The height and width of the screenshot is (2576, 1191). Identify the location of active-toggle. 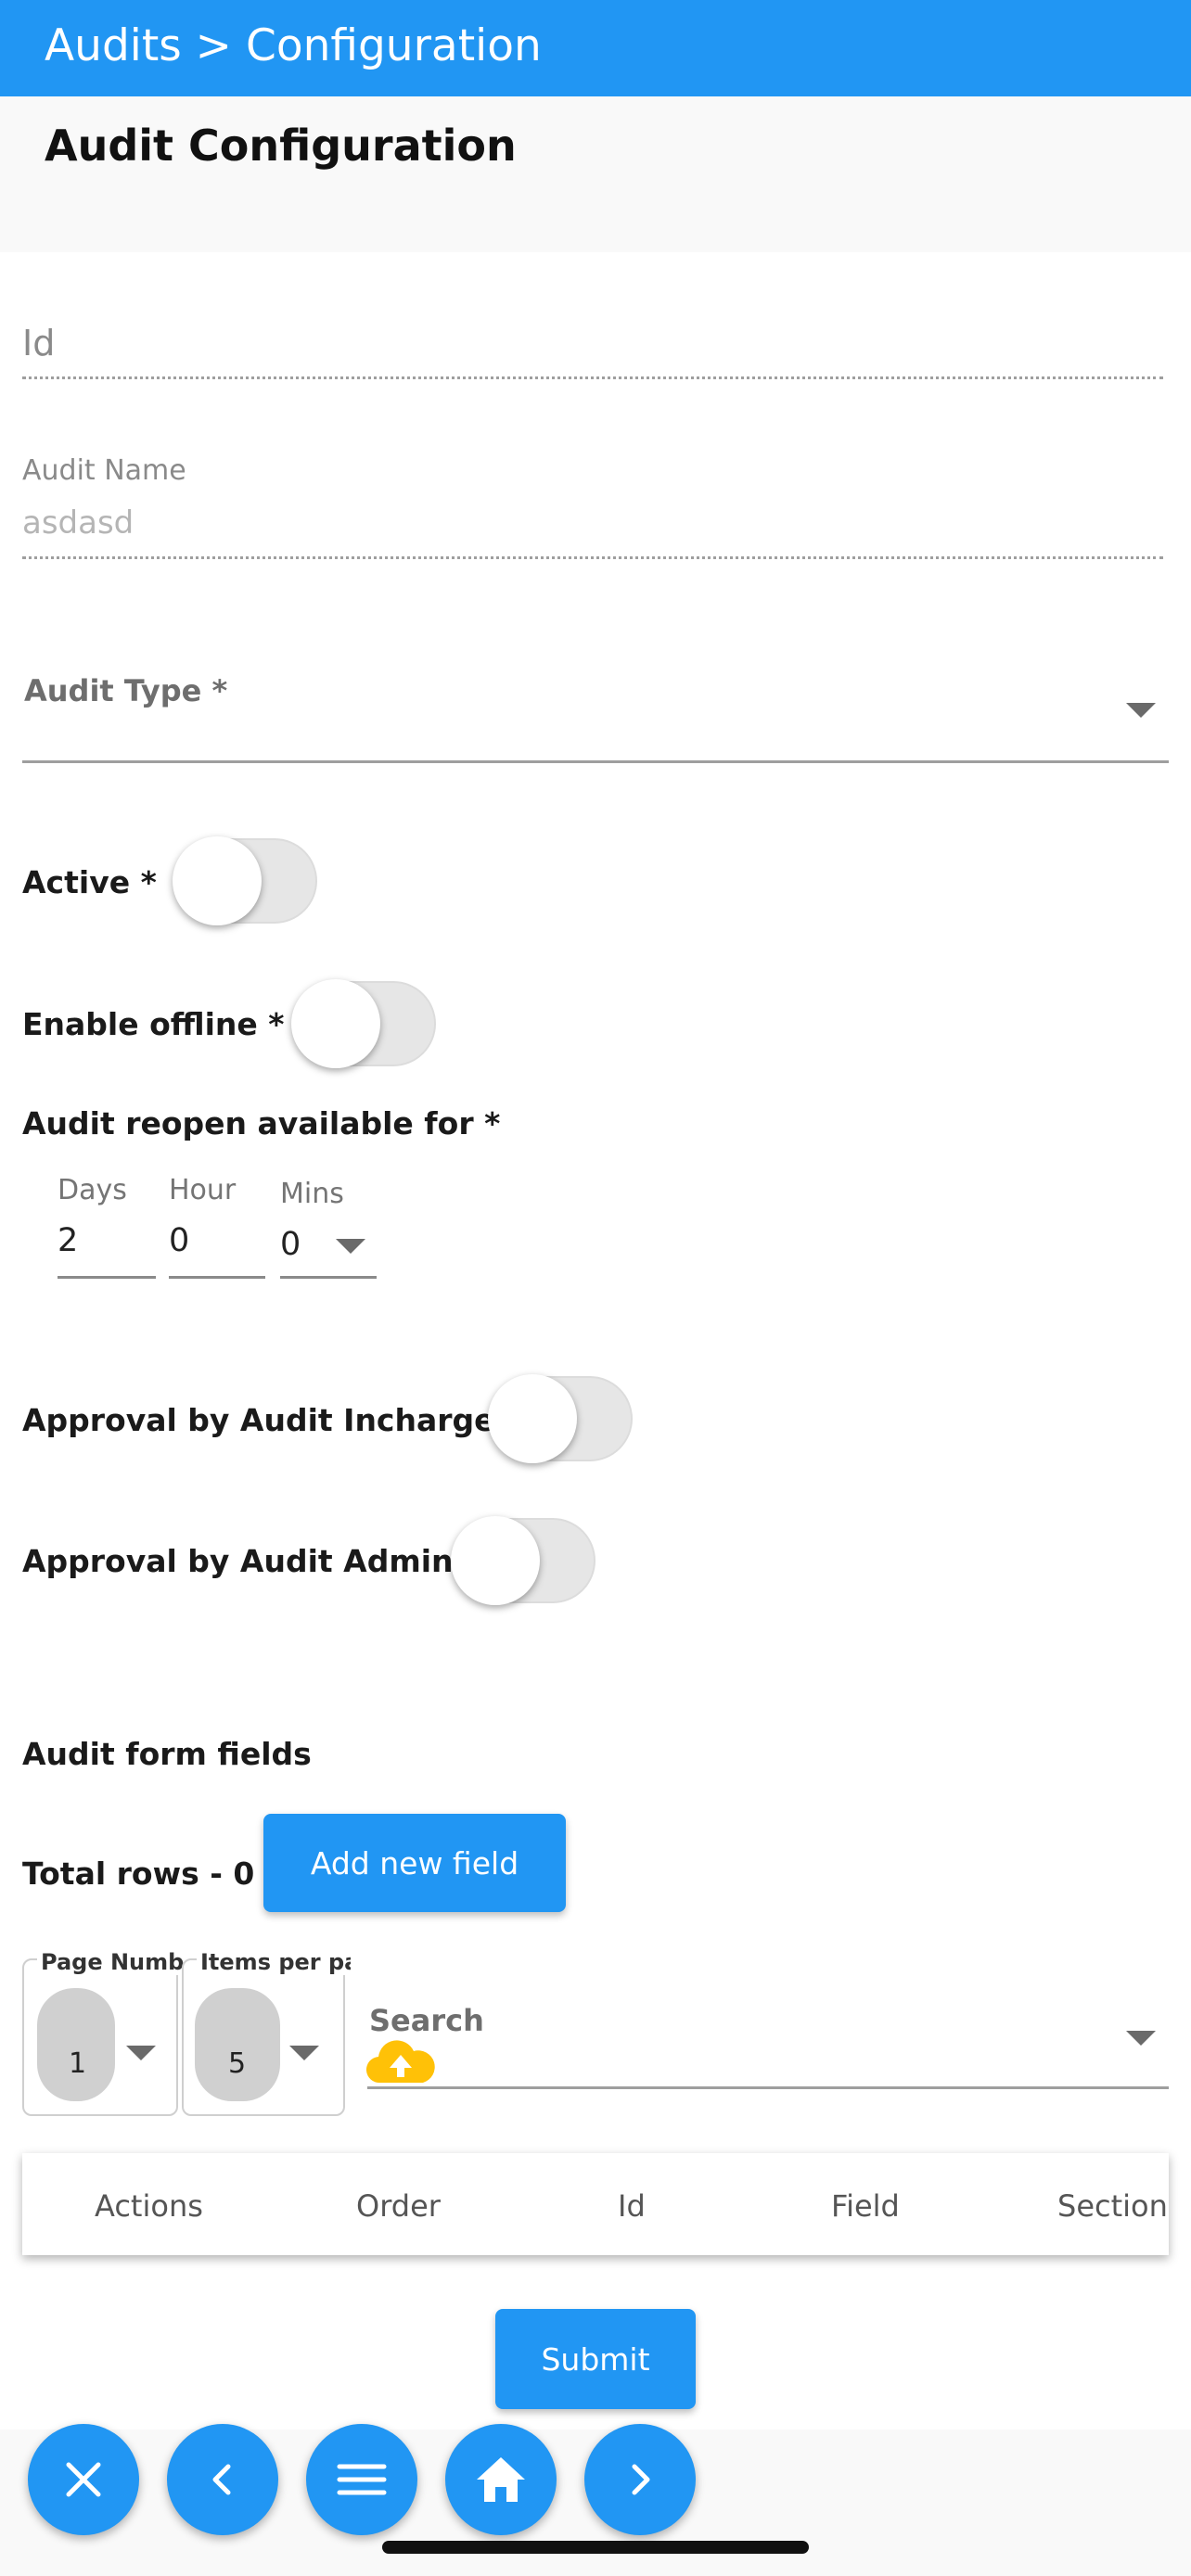
(245, 880).